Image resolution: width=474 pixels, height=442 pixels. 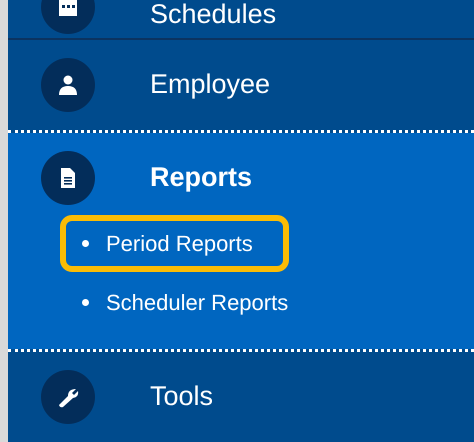 What do you see at coordinates (201, 178) in the screenshot?
I see `menu-label: Reports` at bounding box center [201, 178].